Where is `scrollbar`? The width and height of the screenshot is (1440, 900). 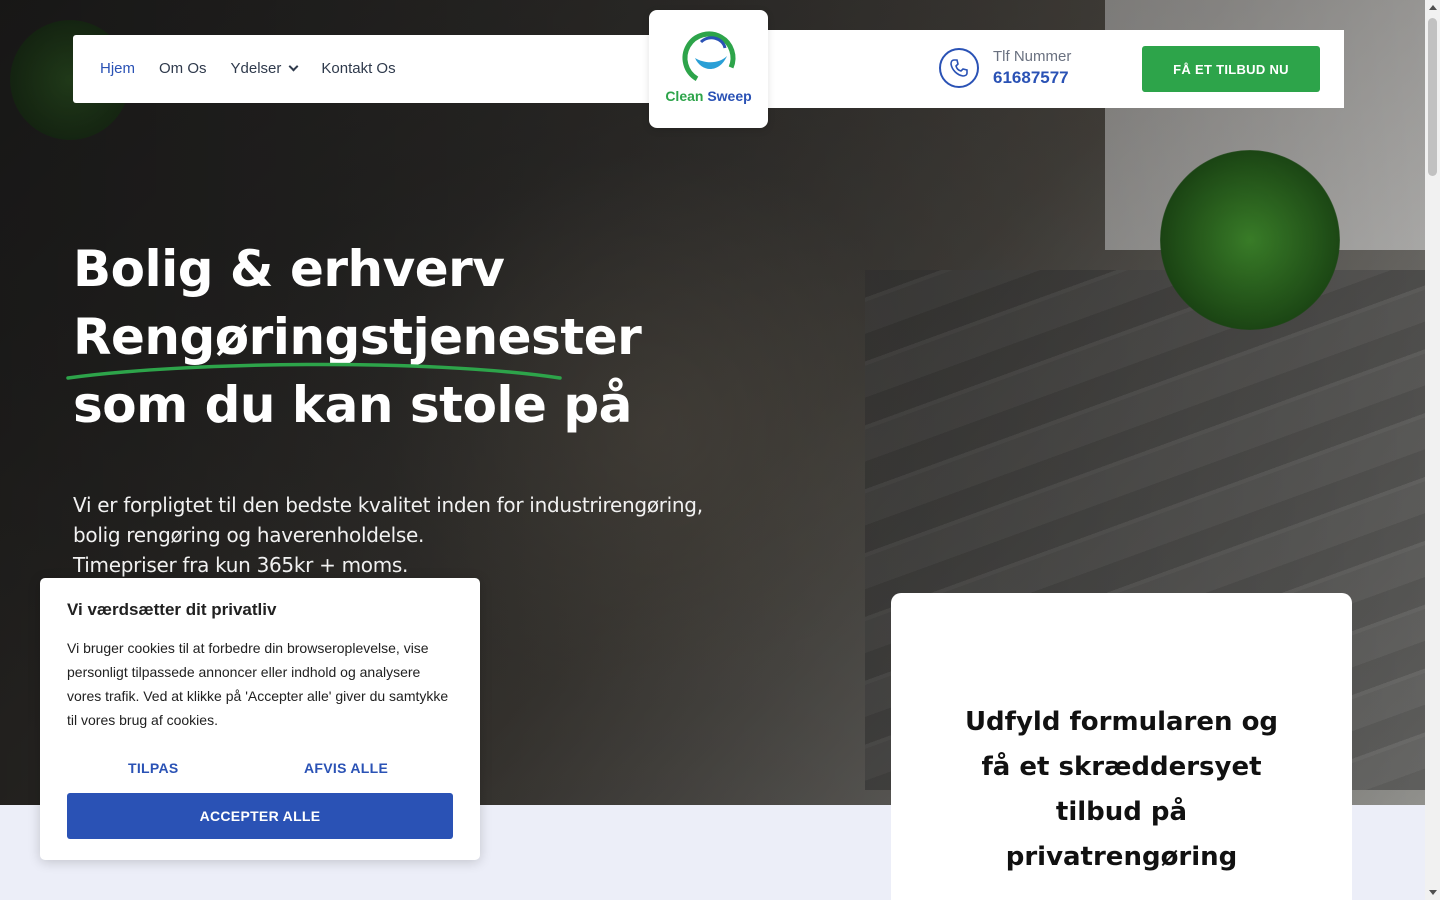
scrollbar is located at coordinates (1432, 450).